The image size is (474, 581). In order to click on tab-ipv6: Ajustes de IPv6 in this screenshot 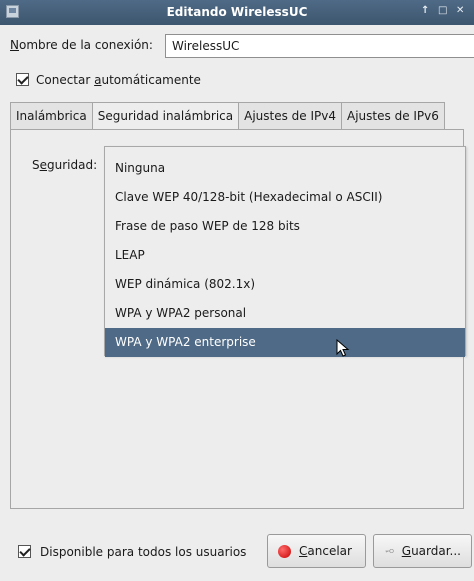, I will do `click(393, 116)`.